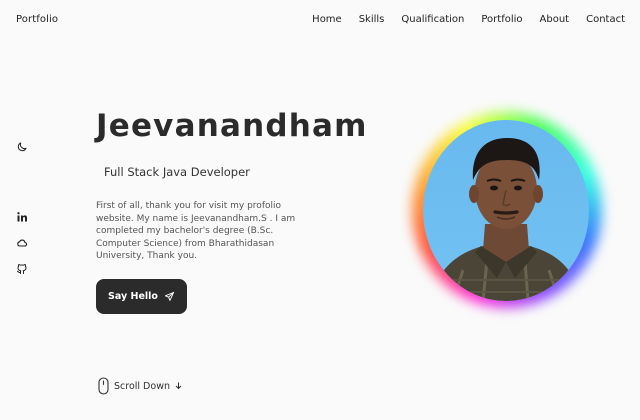 Image resolution: width=640 pixels, height=420 pixels. What do you see at coordinates (605, 19) in the screenshot?
I see `nav-contact: Contact` at bounding box center [605, 19].